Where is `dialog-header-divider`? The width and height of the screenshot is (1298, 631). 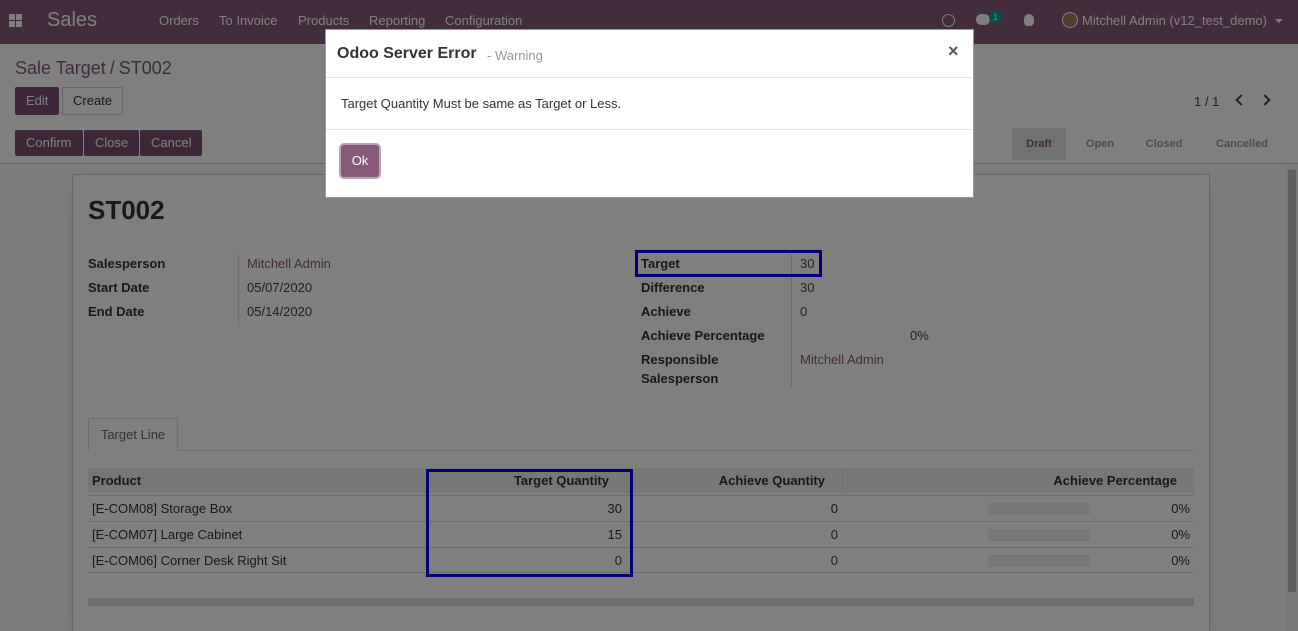
dialog-header-divider is located at coordinates (649, 77).